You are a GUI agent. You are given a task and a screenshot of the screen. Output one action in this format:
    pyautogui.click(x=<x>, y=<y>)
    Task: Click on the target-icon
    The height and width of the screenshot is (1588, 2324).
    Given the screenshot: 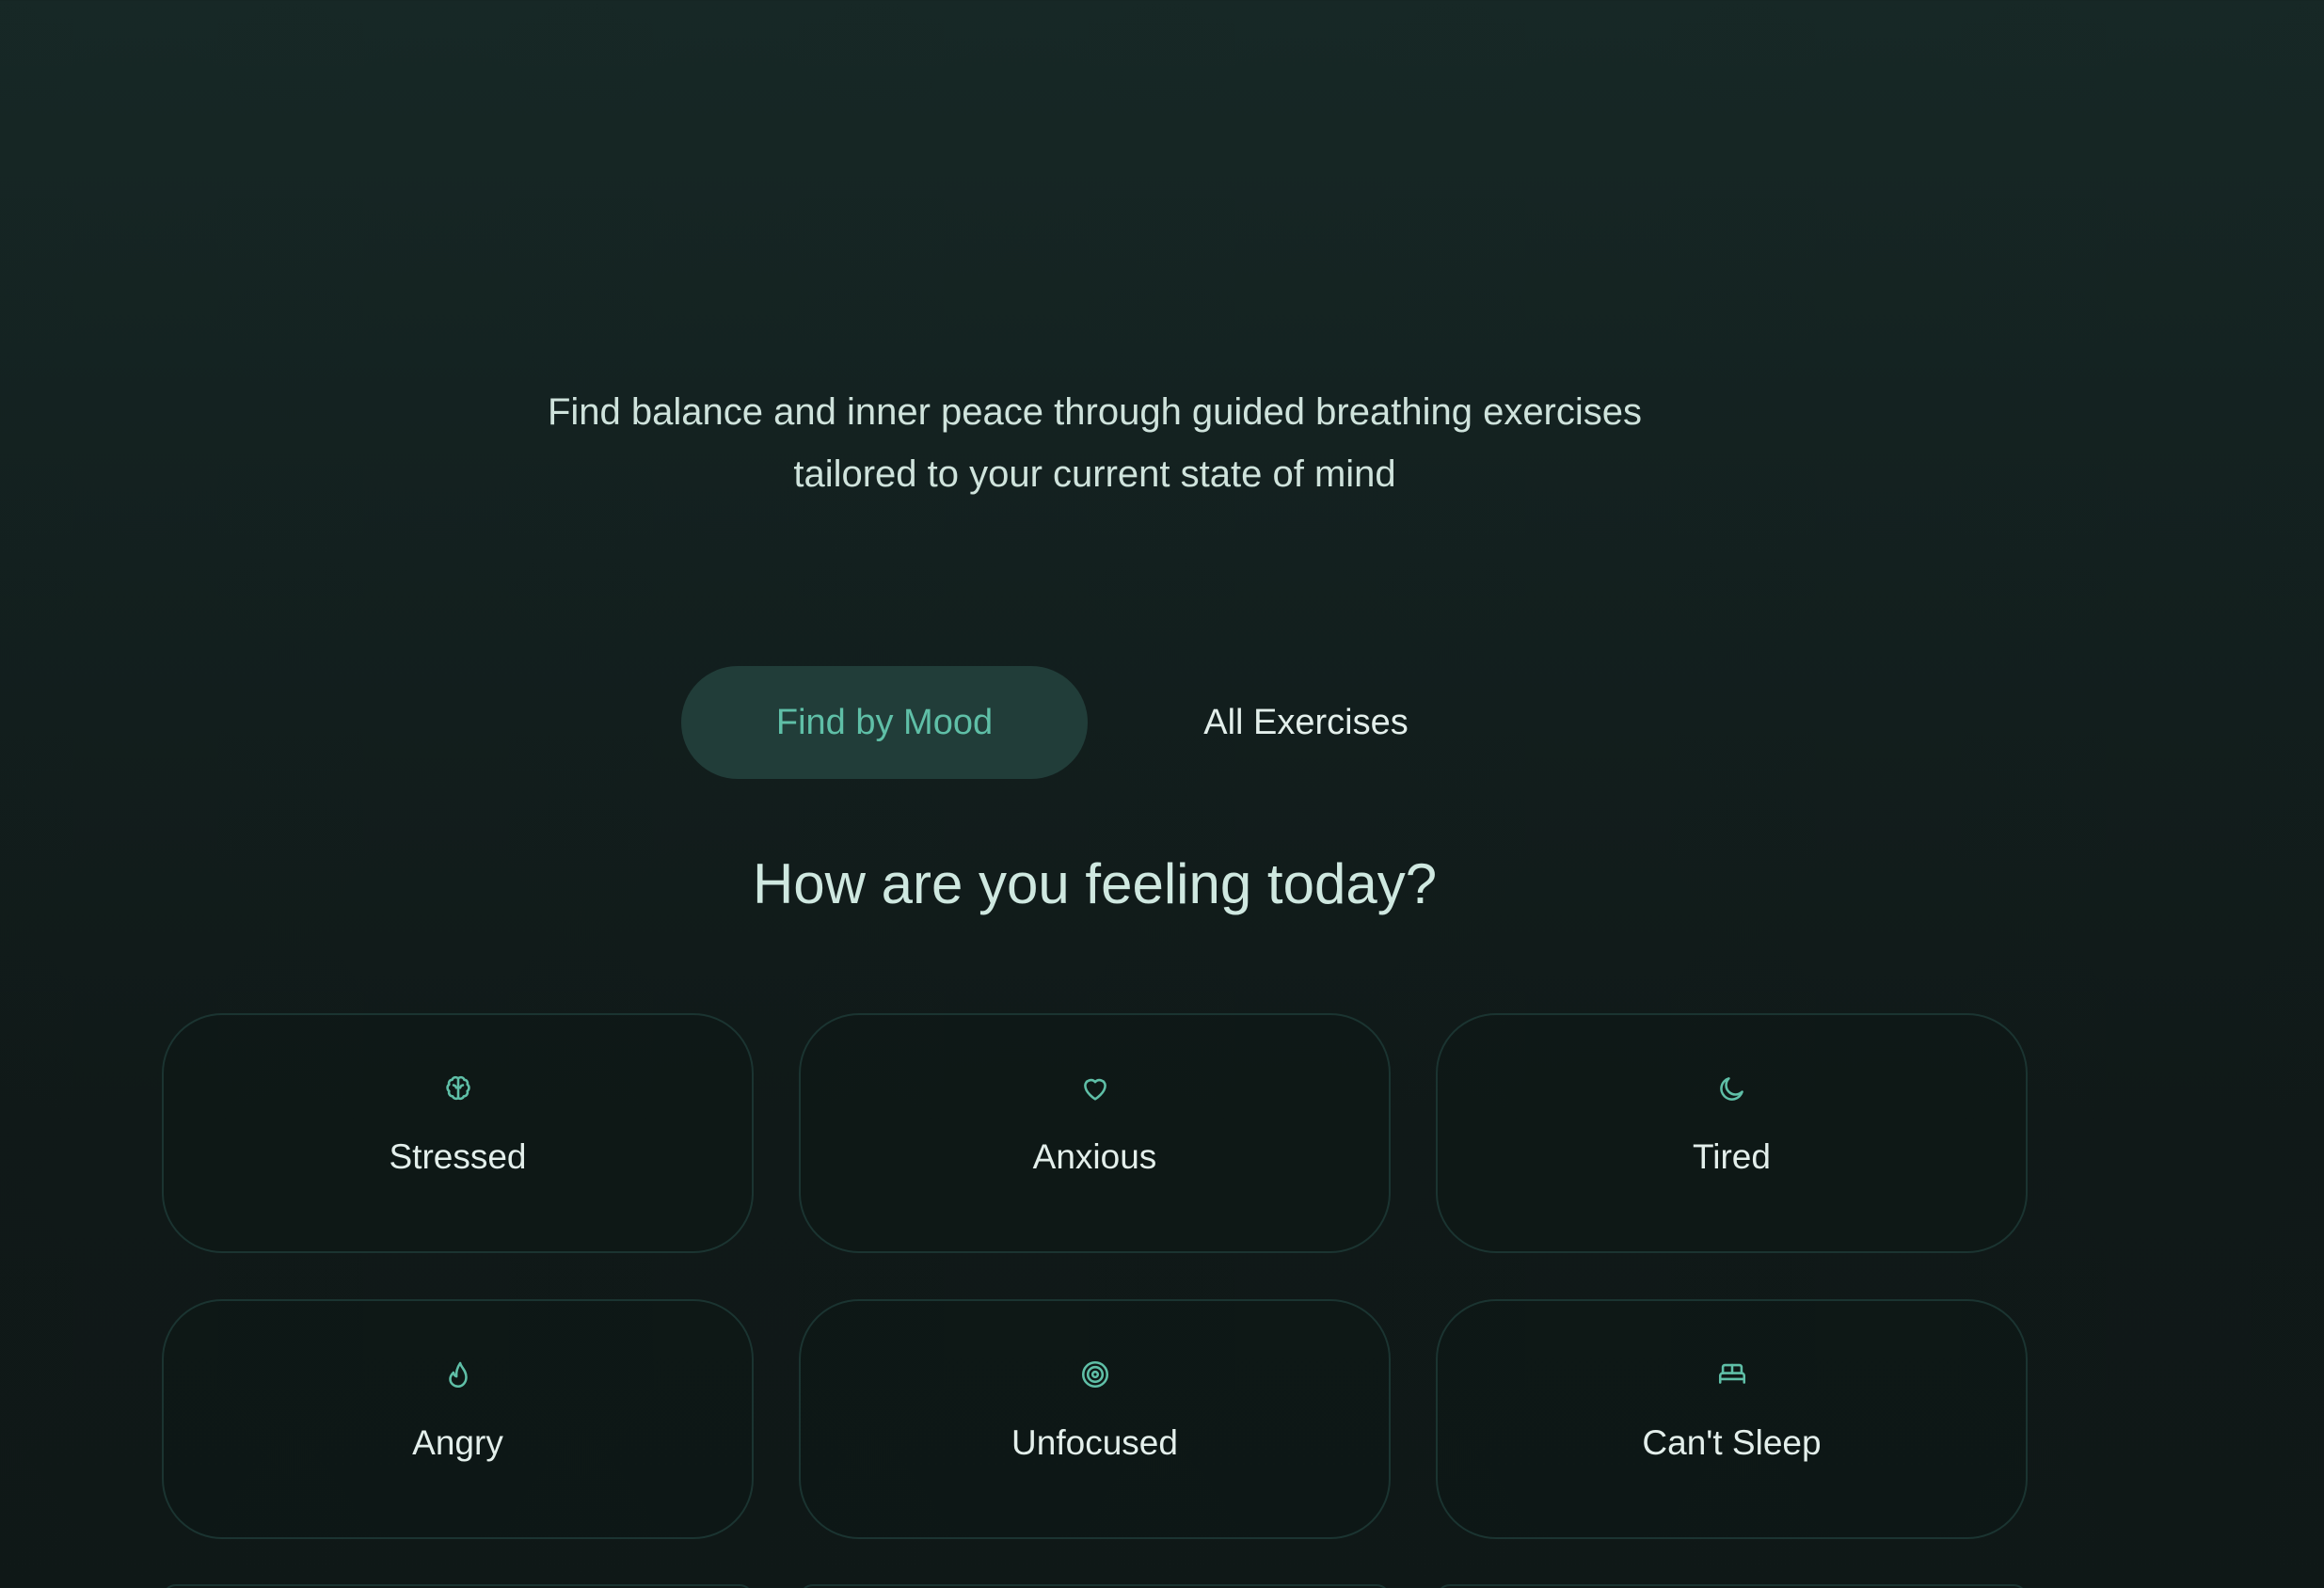 What is the action you would take?
    pyautogui.click(x=1095, y=1374)
    